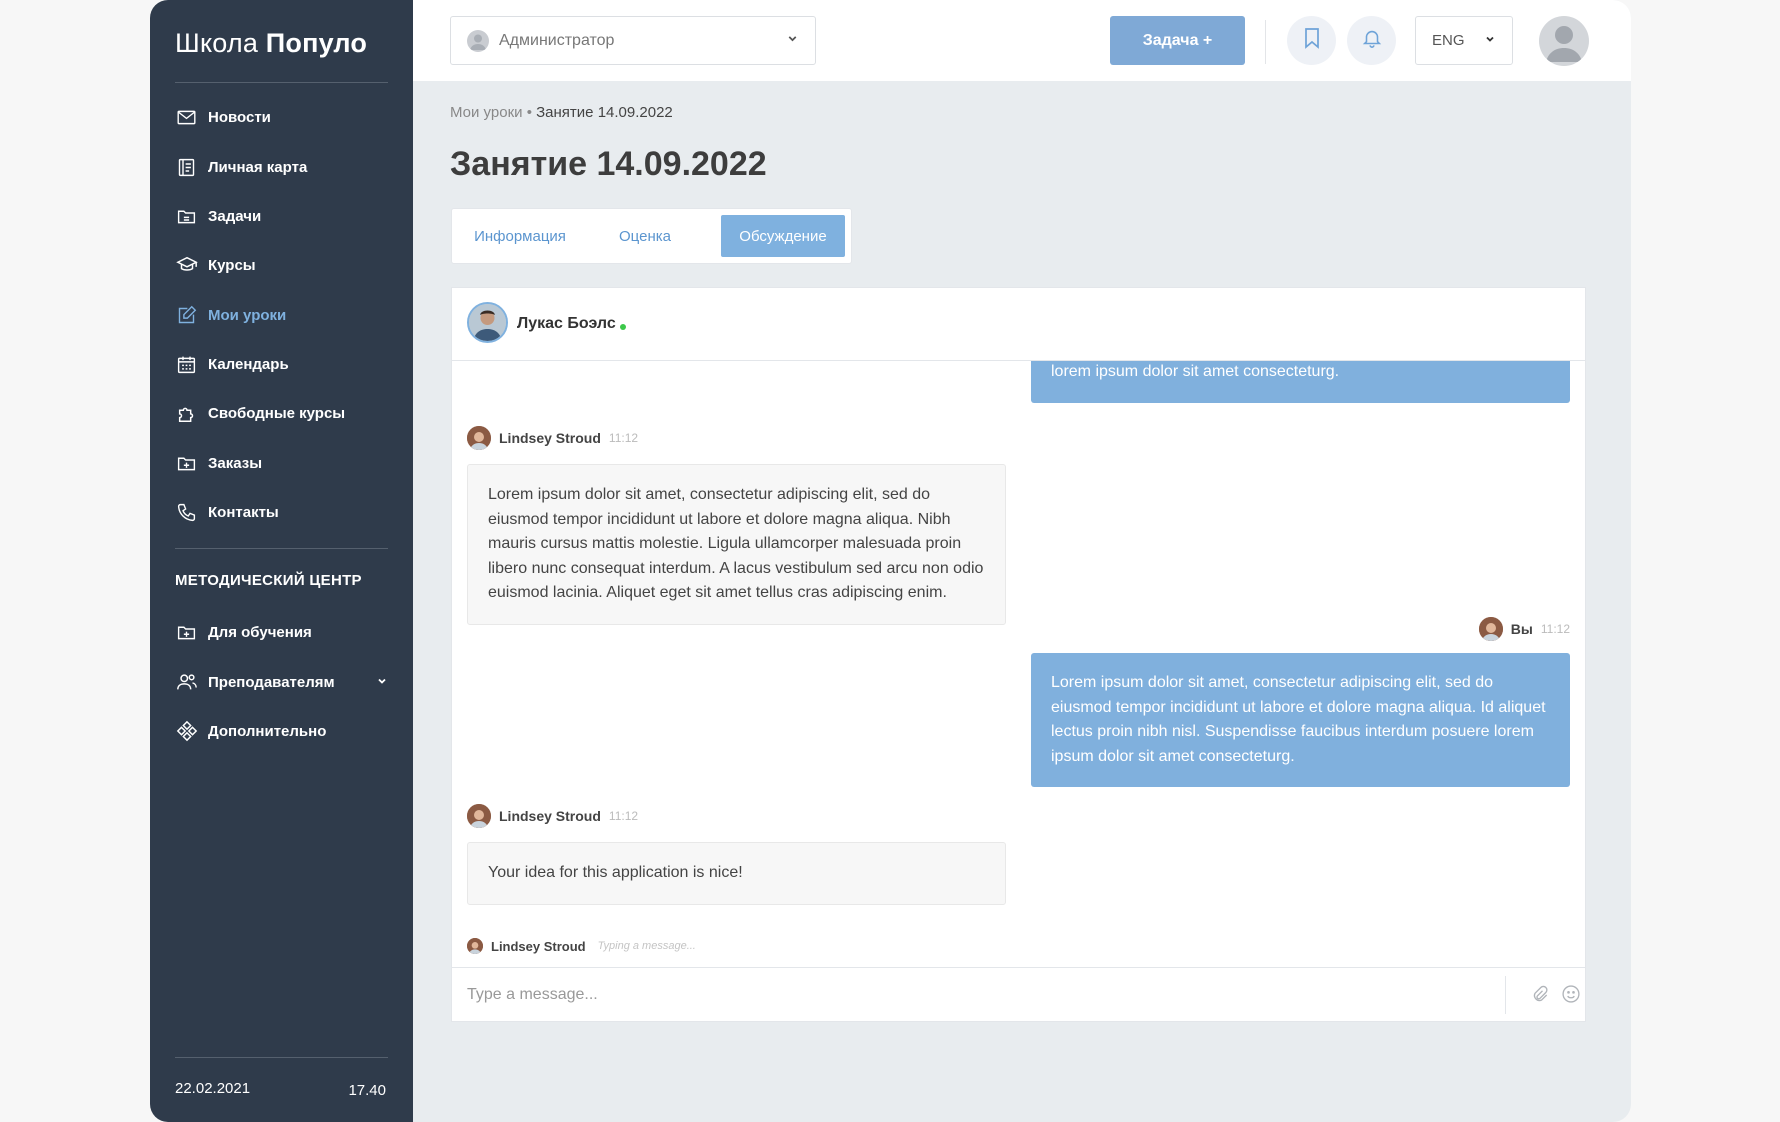  What do you see at coordinates (186, 512) in the screenshot?
I see `phone-icon` at bounding box center [186, 512].